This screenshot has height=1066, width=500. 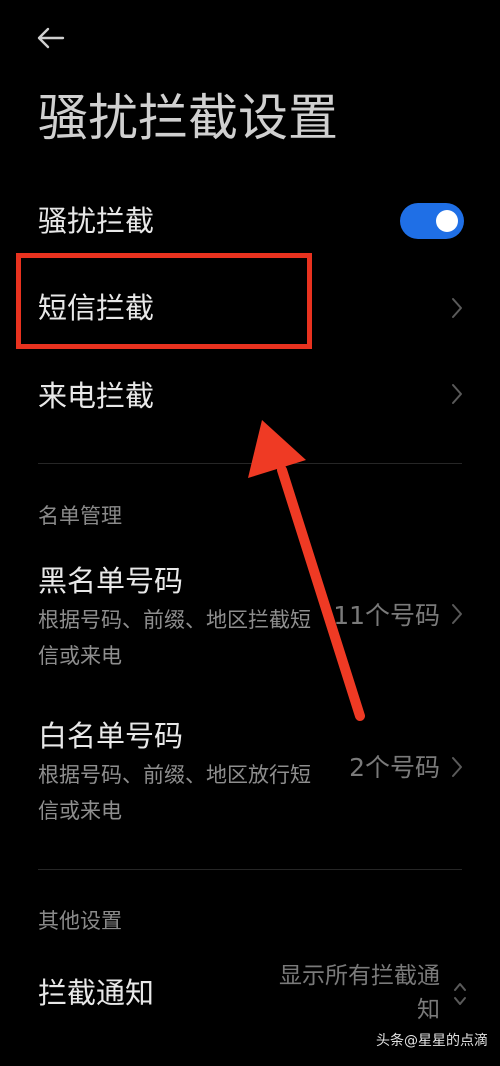 I want to click on annotation-arrow, so click(x=306, y=570).